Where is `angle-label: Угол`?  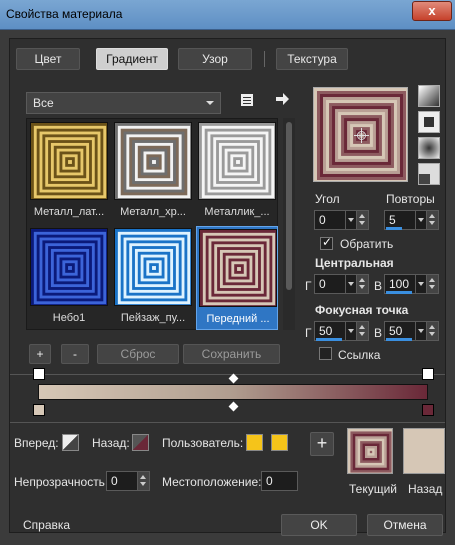 angle-label: Угол is located at coordinates (327, 199).